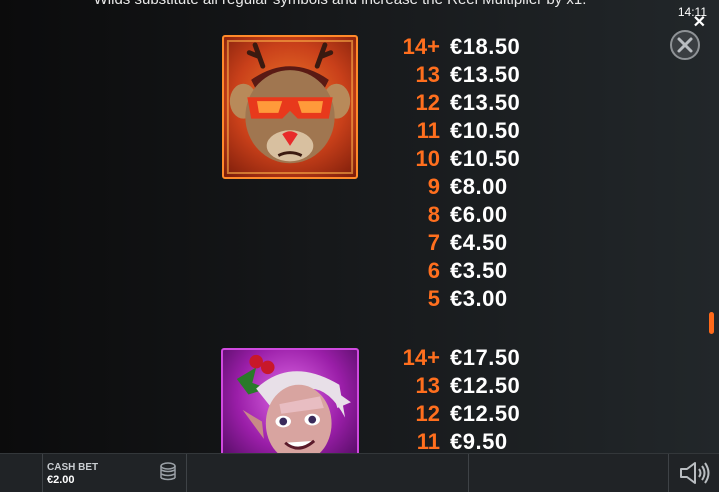 Image resolution: width=719 pixels, height=492 pixels. I want to click on coins-icon, so click(168, 473).